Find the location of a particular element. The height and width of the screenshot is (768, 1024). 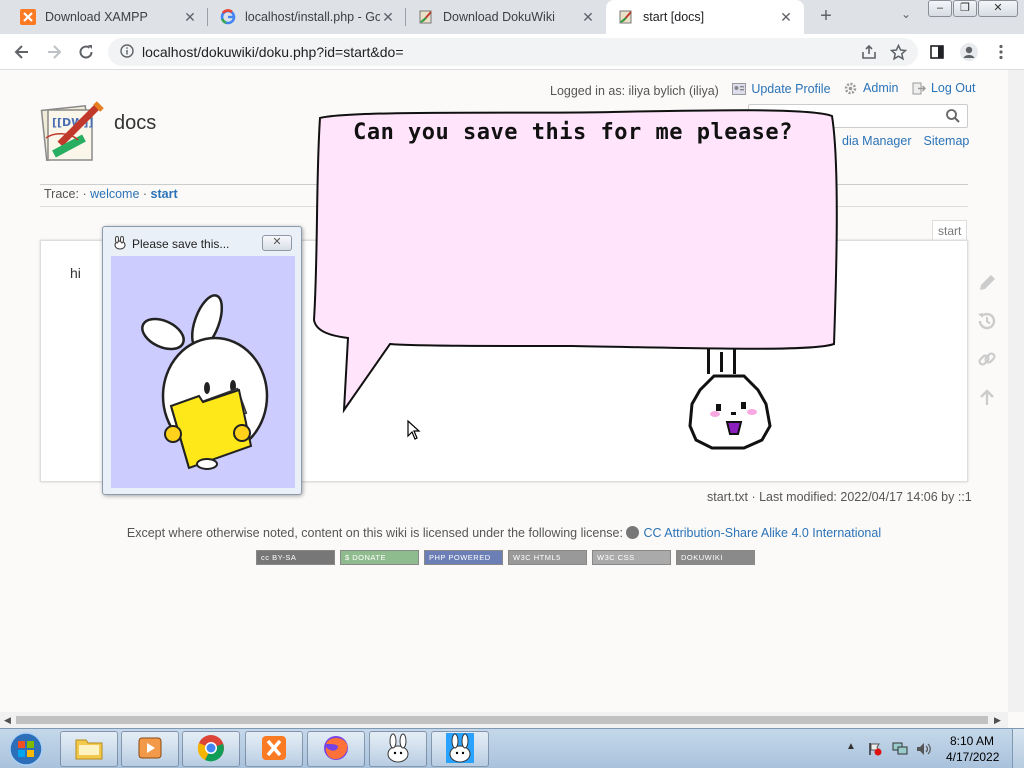

url-text: localhost/dokuwiki/doku.php?id=start&do= is located at coordinates (273, 52).